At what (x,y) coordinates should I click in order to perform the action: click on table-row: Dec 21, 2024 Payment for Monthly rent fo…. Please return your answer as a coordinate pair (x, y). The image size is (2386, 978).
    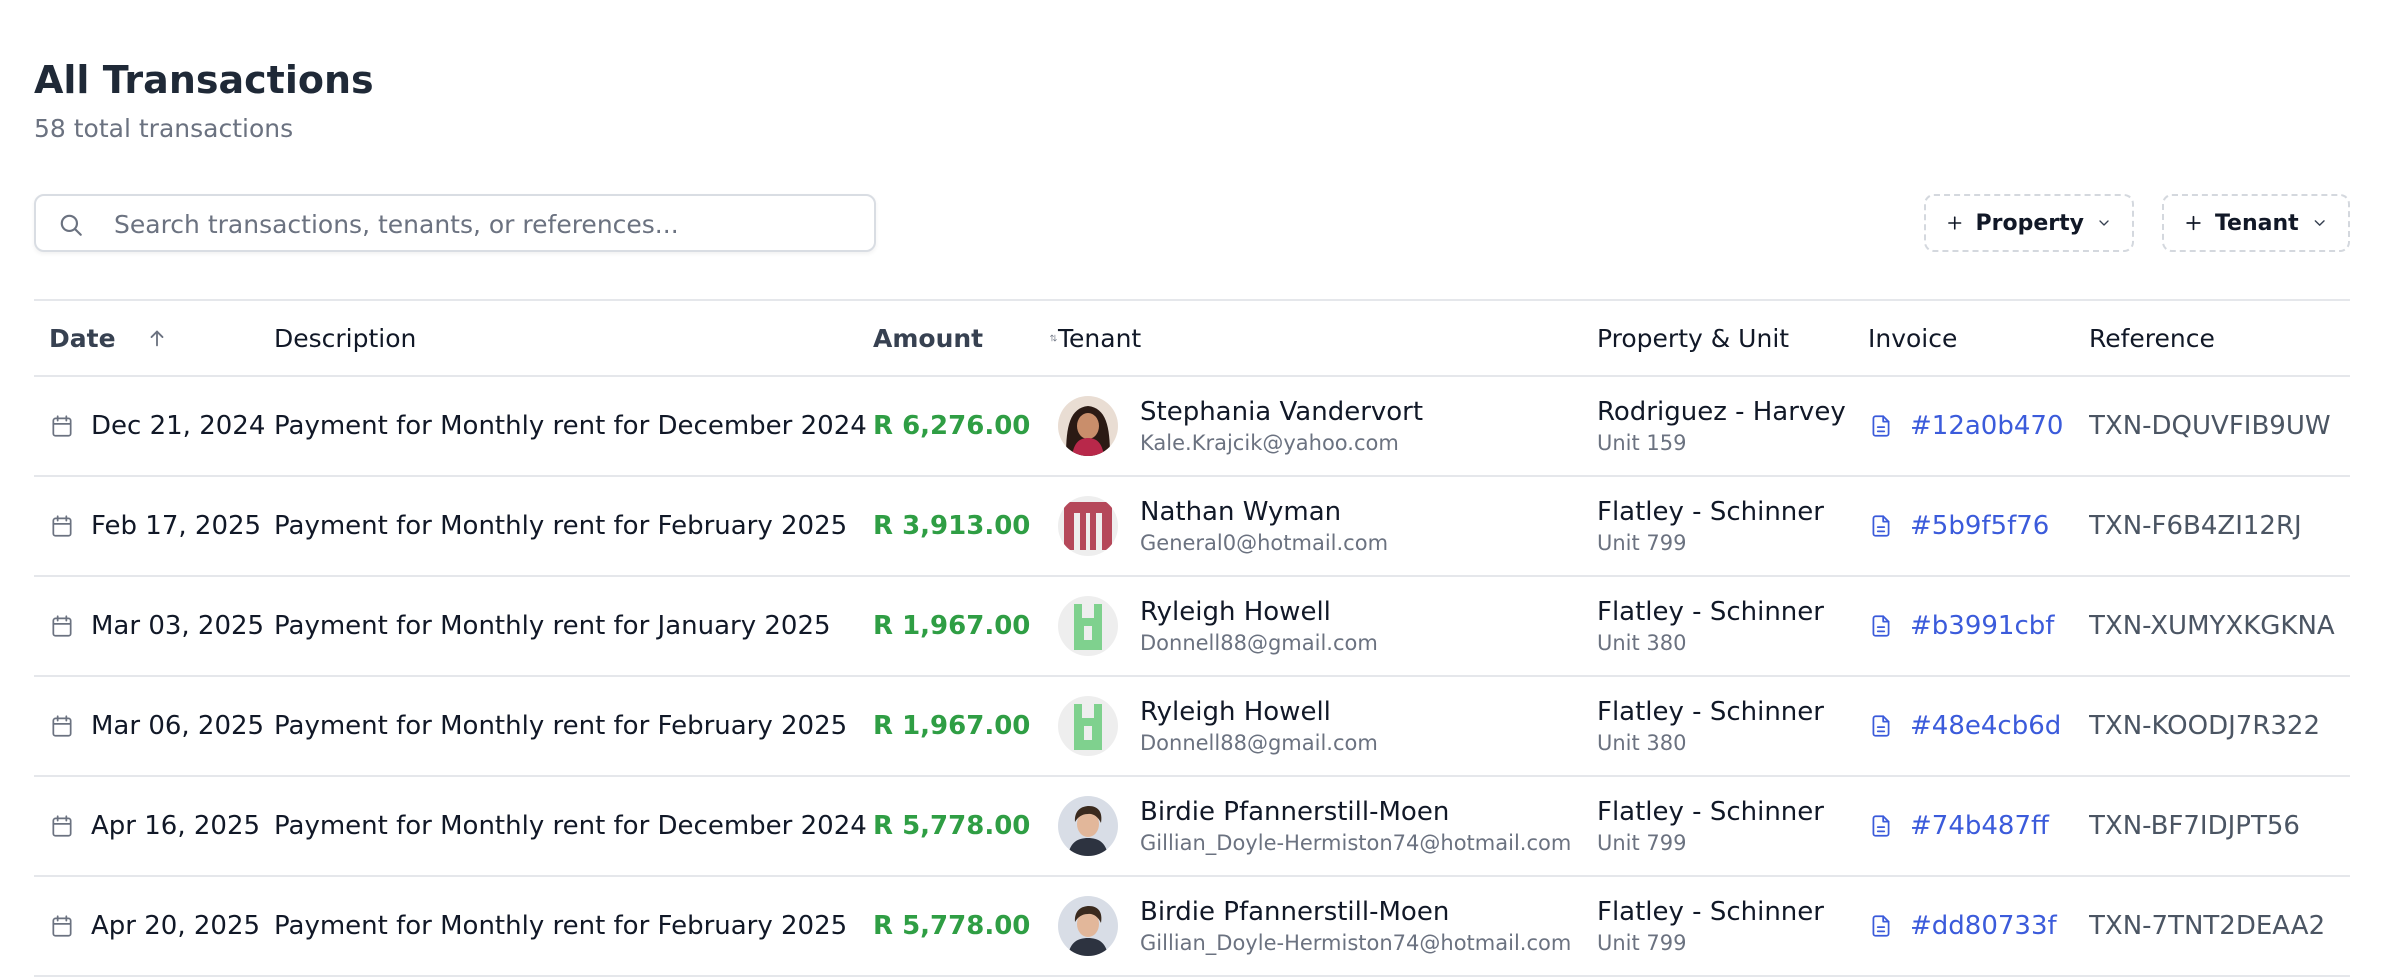
    Looking at the image, I should click on (1192, 426).